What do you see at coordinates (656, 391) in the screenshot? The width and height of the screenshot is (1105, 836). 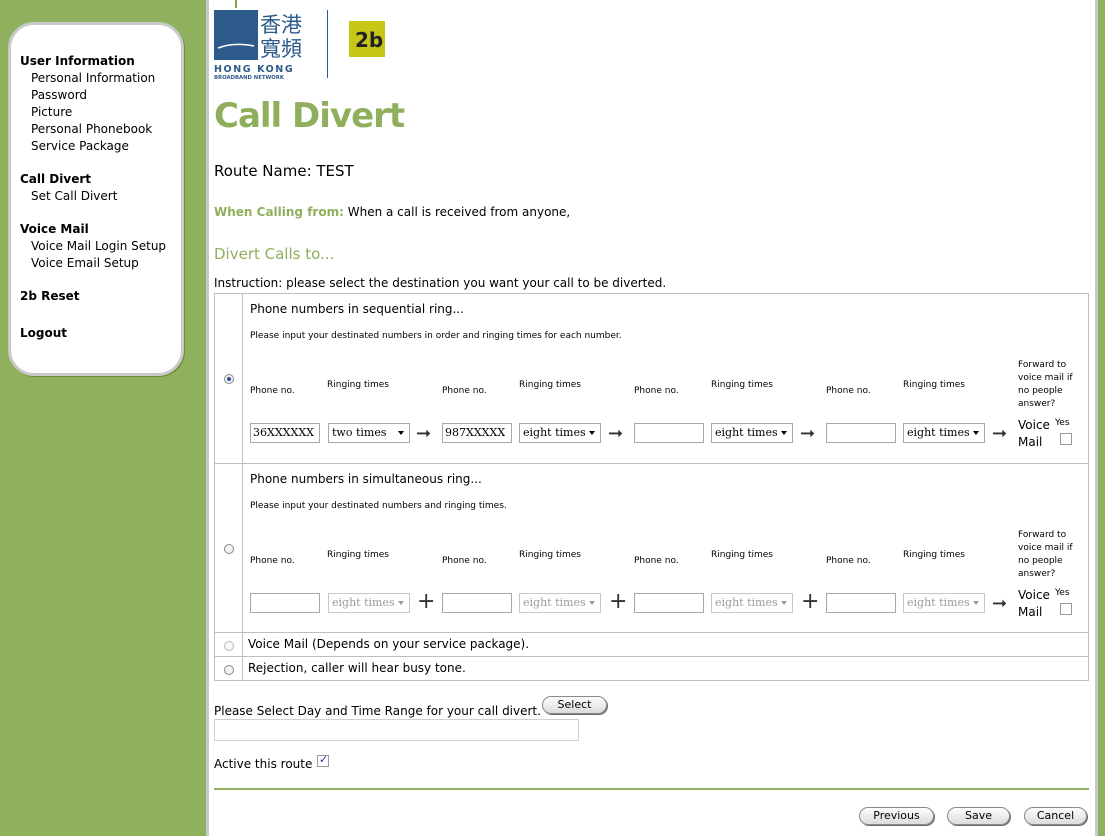 I see `seq-phone-header-3: Phone no.` at bounding box center [656, 391].